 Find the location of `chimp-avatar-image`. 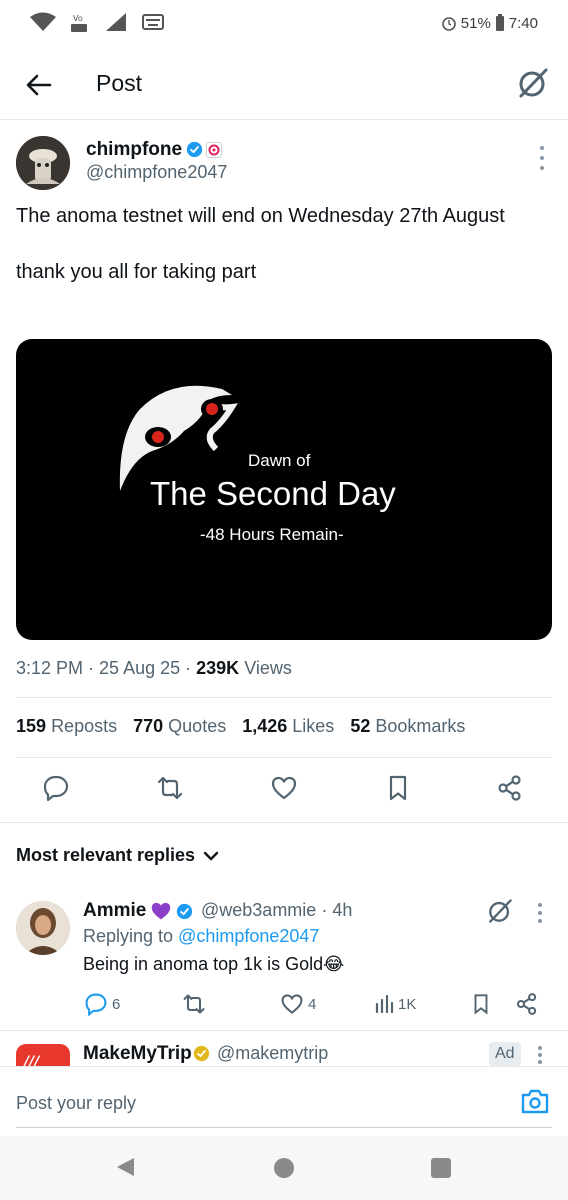

chimp-avatar-image is located at coordinates (43, 163).